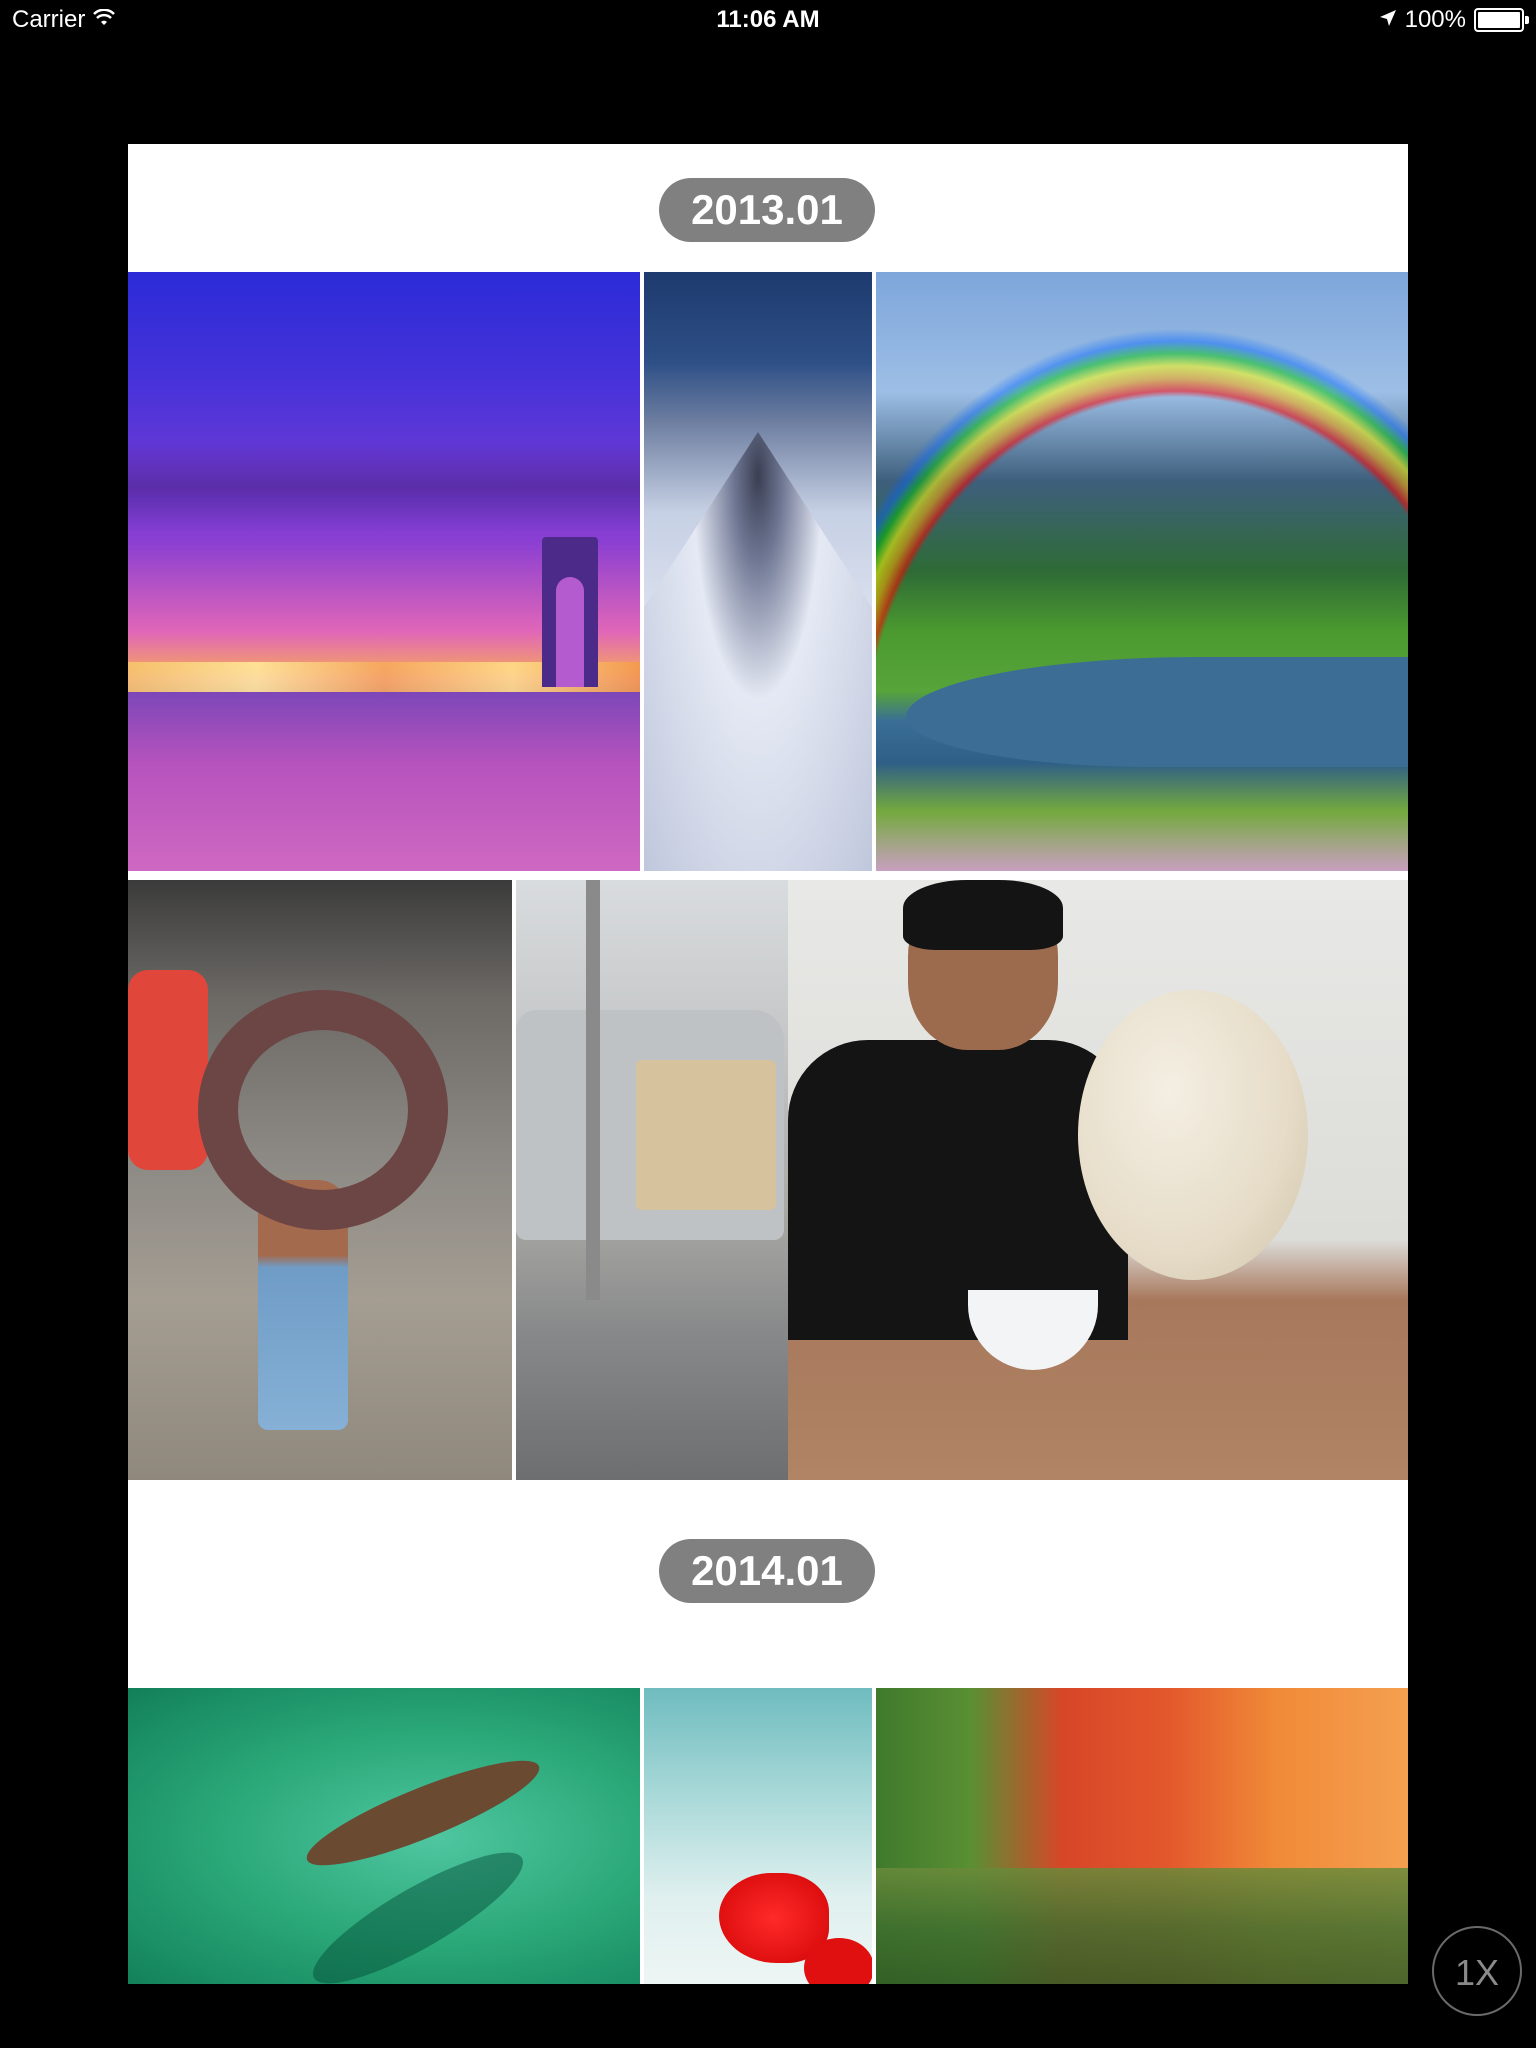  What do you see at coordinates (1435, 19) in the screenshot?
I see `battery-percent: 100%` at bounding box center [1435, 19].